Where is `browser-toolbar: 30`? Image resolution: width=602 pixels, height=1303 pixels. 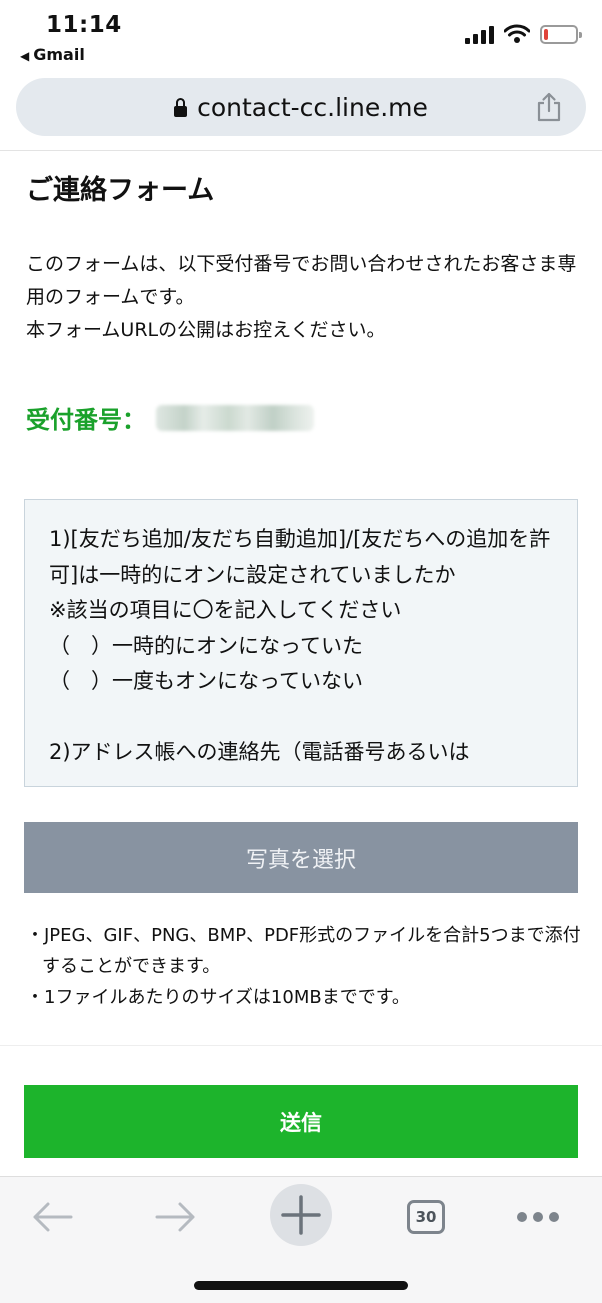 browser-toolbar: 30 is located at coordinates (301, 1239).